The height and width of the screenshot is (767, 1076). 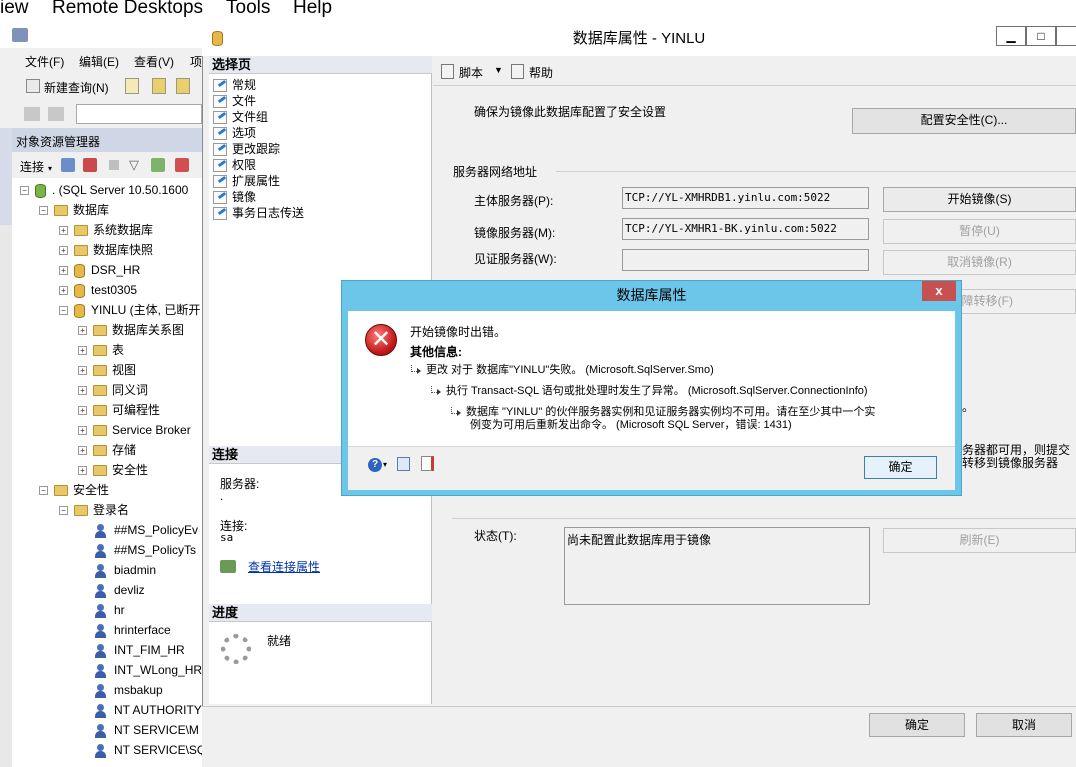 I want to click on start-mirroring-button: 开始镜像(S), so click(x=979, y=199).